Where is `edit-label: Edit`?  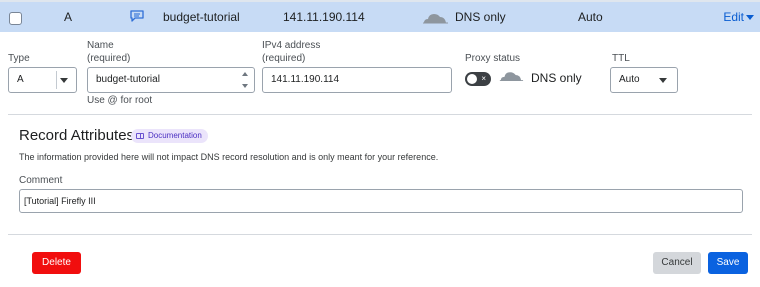
edit-label: Edit is located at coordinates (733, 17).